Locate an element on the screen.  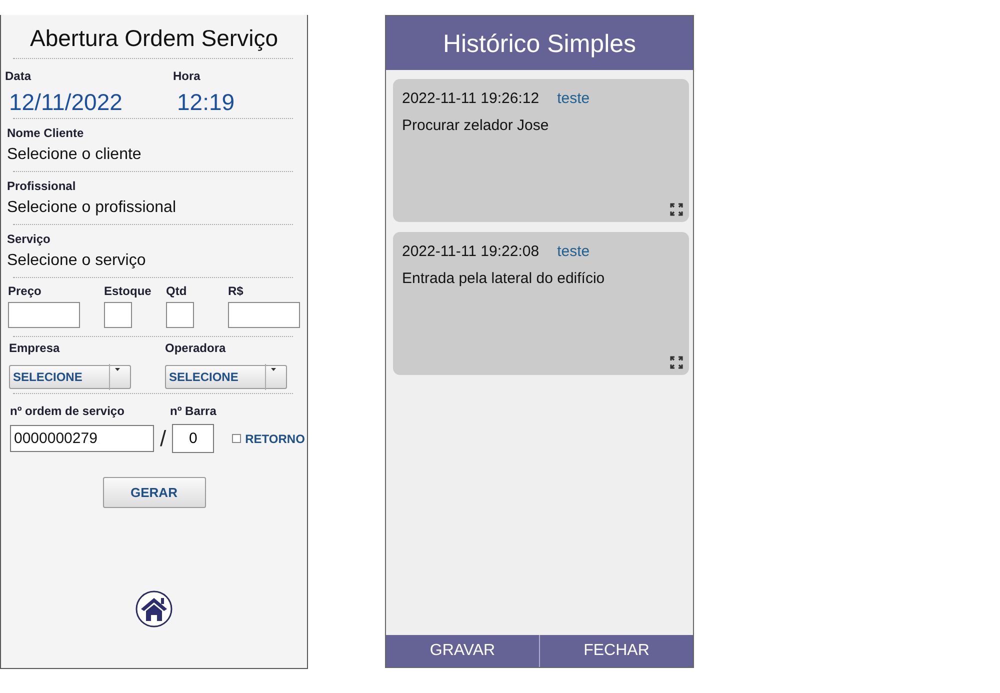
timestamp: 2022-11-11 19:22:08 is located at coordinates (471, 251).